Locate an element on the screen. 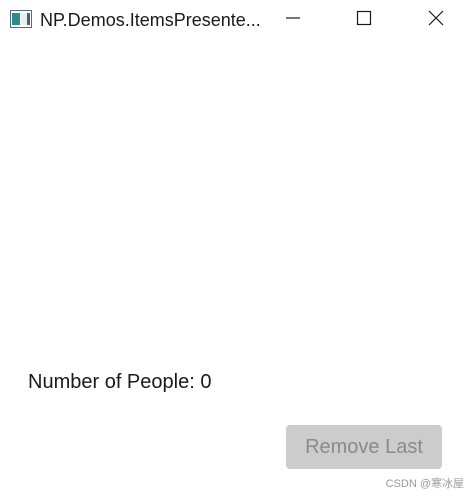  close-button is located at coordinates (436, 20).